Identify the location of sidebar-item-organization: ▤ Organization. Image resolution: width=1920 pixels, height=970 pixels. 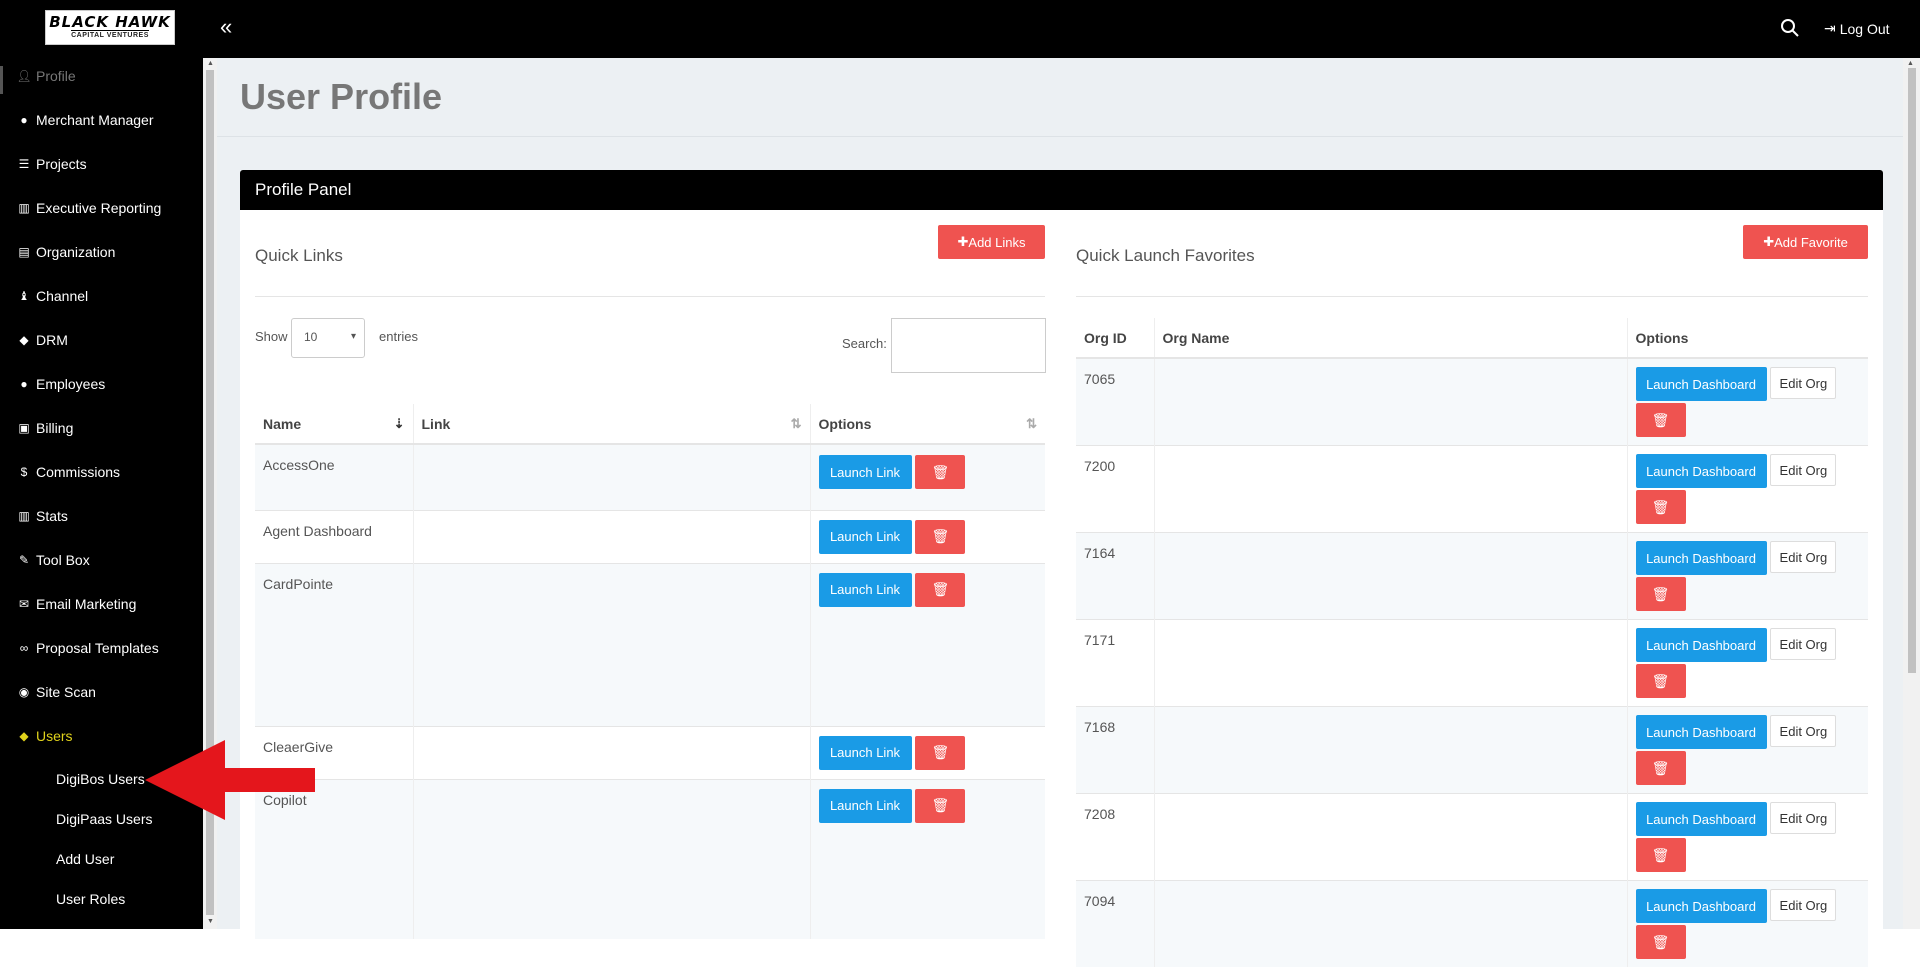
(66, 252).